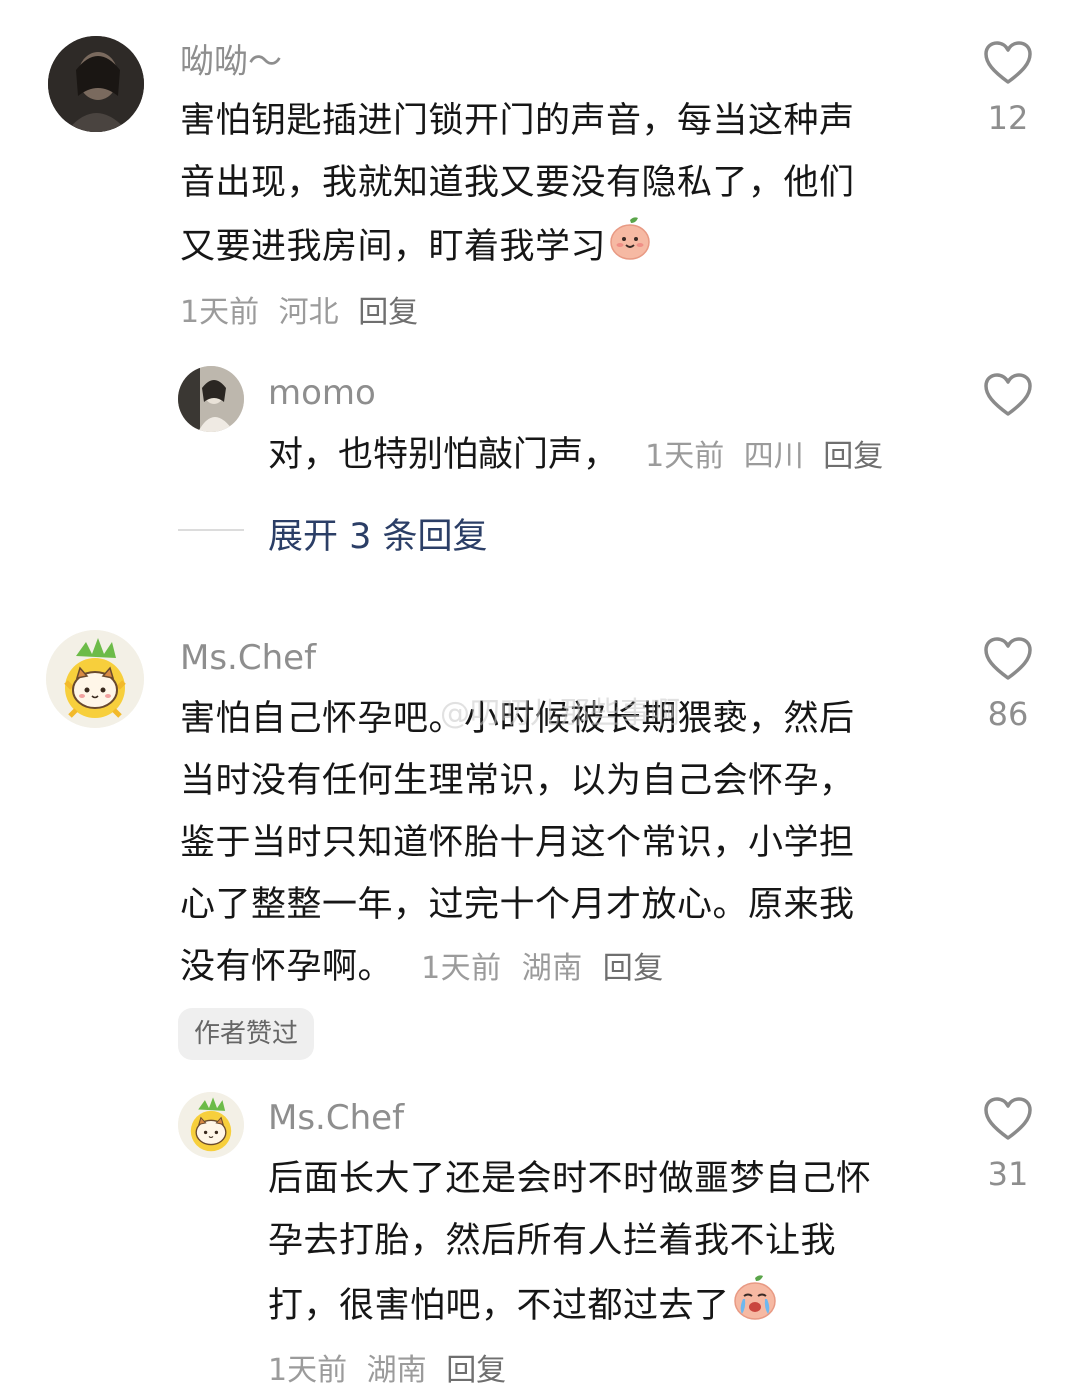 This screenshot has height=1400, width=1080. Describe the element at coordinates (1008, 714) in the screenshot. I see `like-count: 86` at that location.